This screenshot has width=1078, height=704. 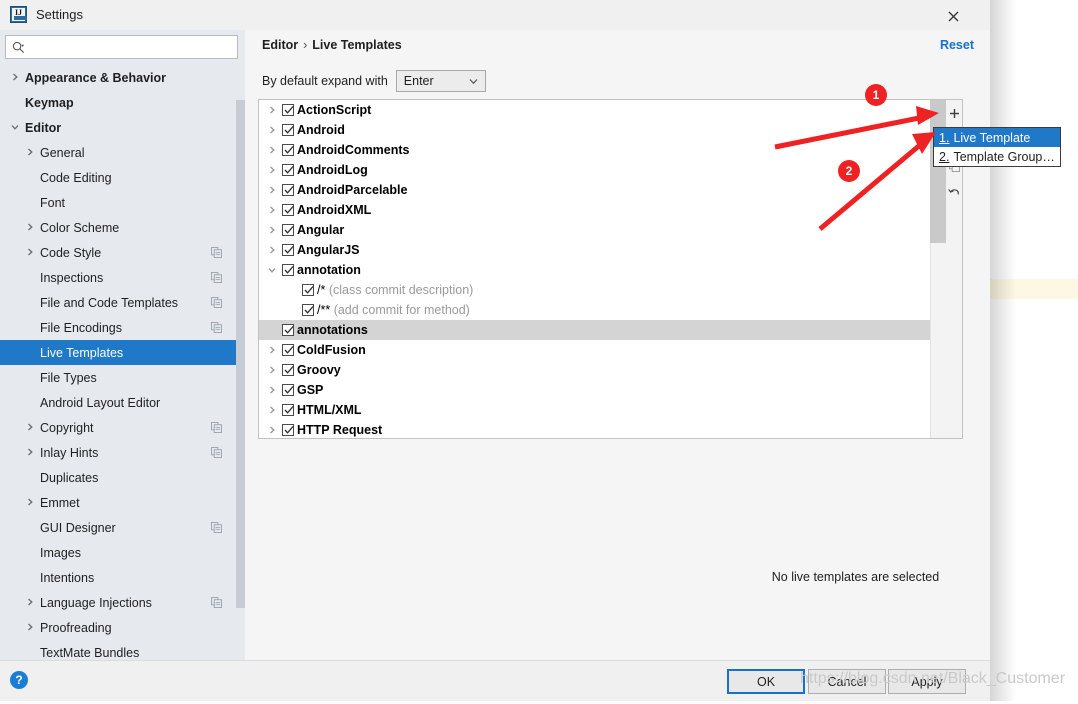 I want to click on sidebar-item-label: File and Code Templates, so click(x=109, y=302).